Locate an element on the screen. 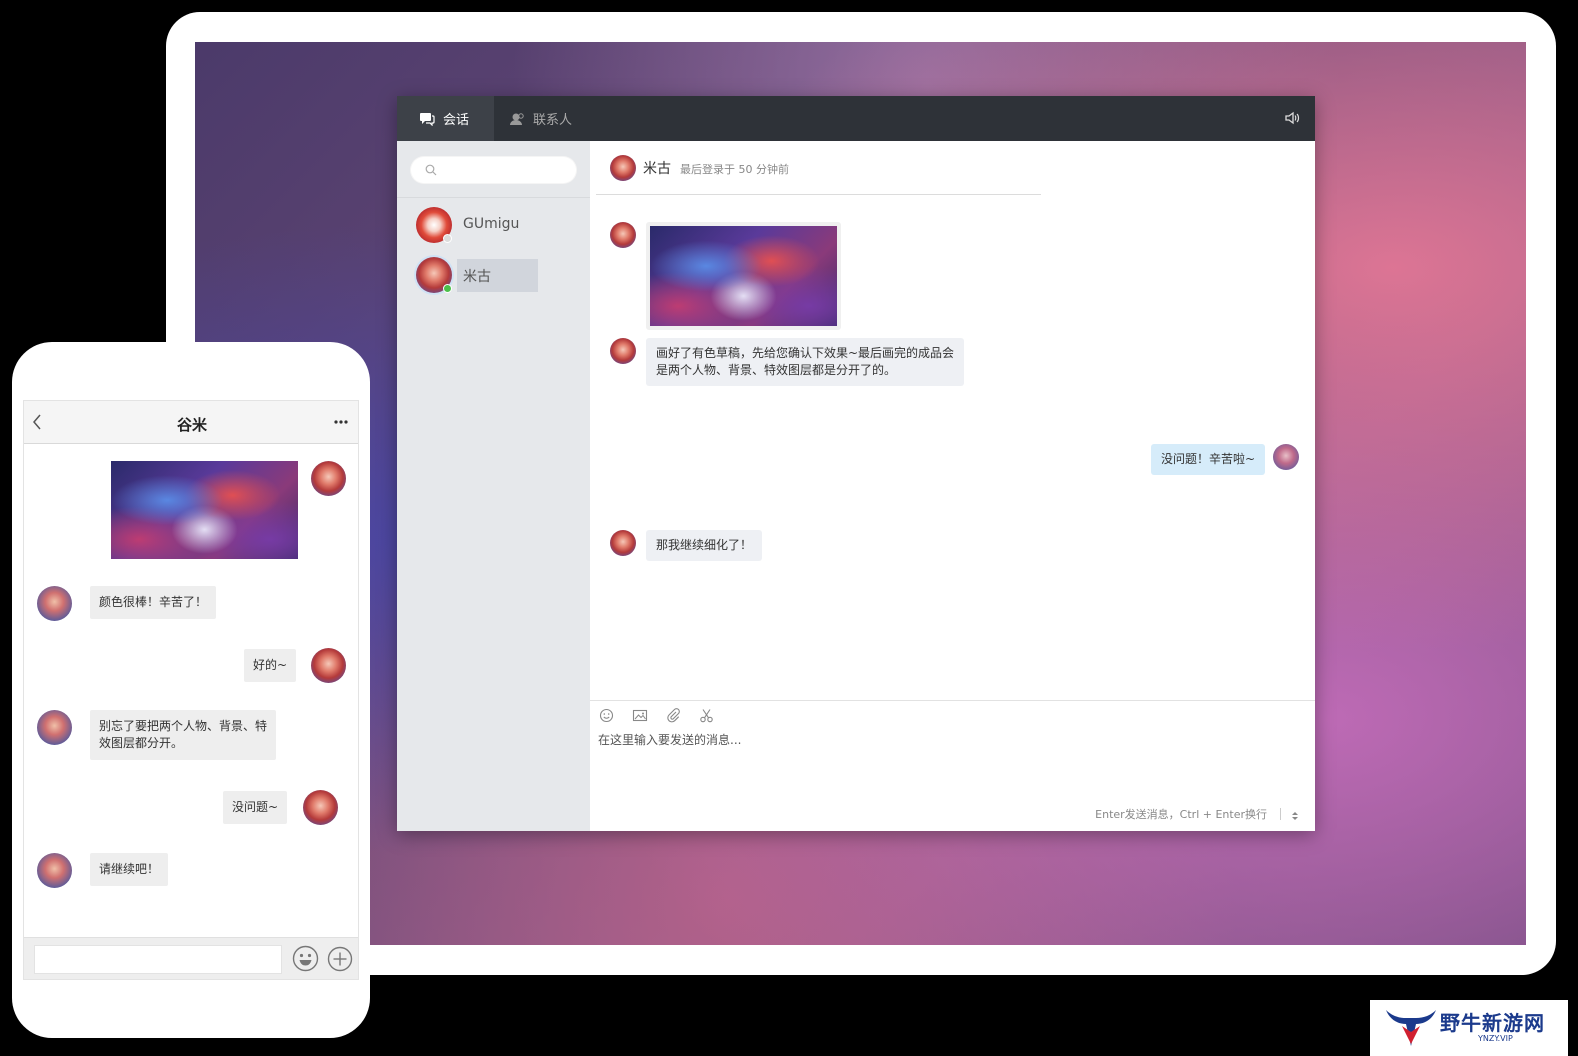 This screenshot has height=1056, width=1578. site-watermark: 野牛新游网 YNZY.VIP is located at coordinates (1469, 1028).